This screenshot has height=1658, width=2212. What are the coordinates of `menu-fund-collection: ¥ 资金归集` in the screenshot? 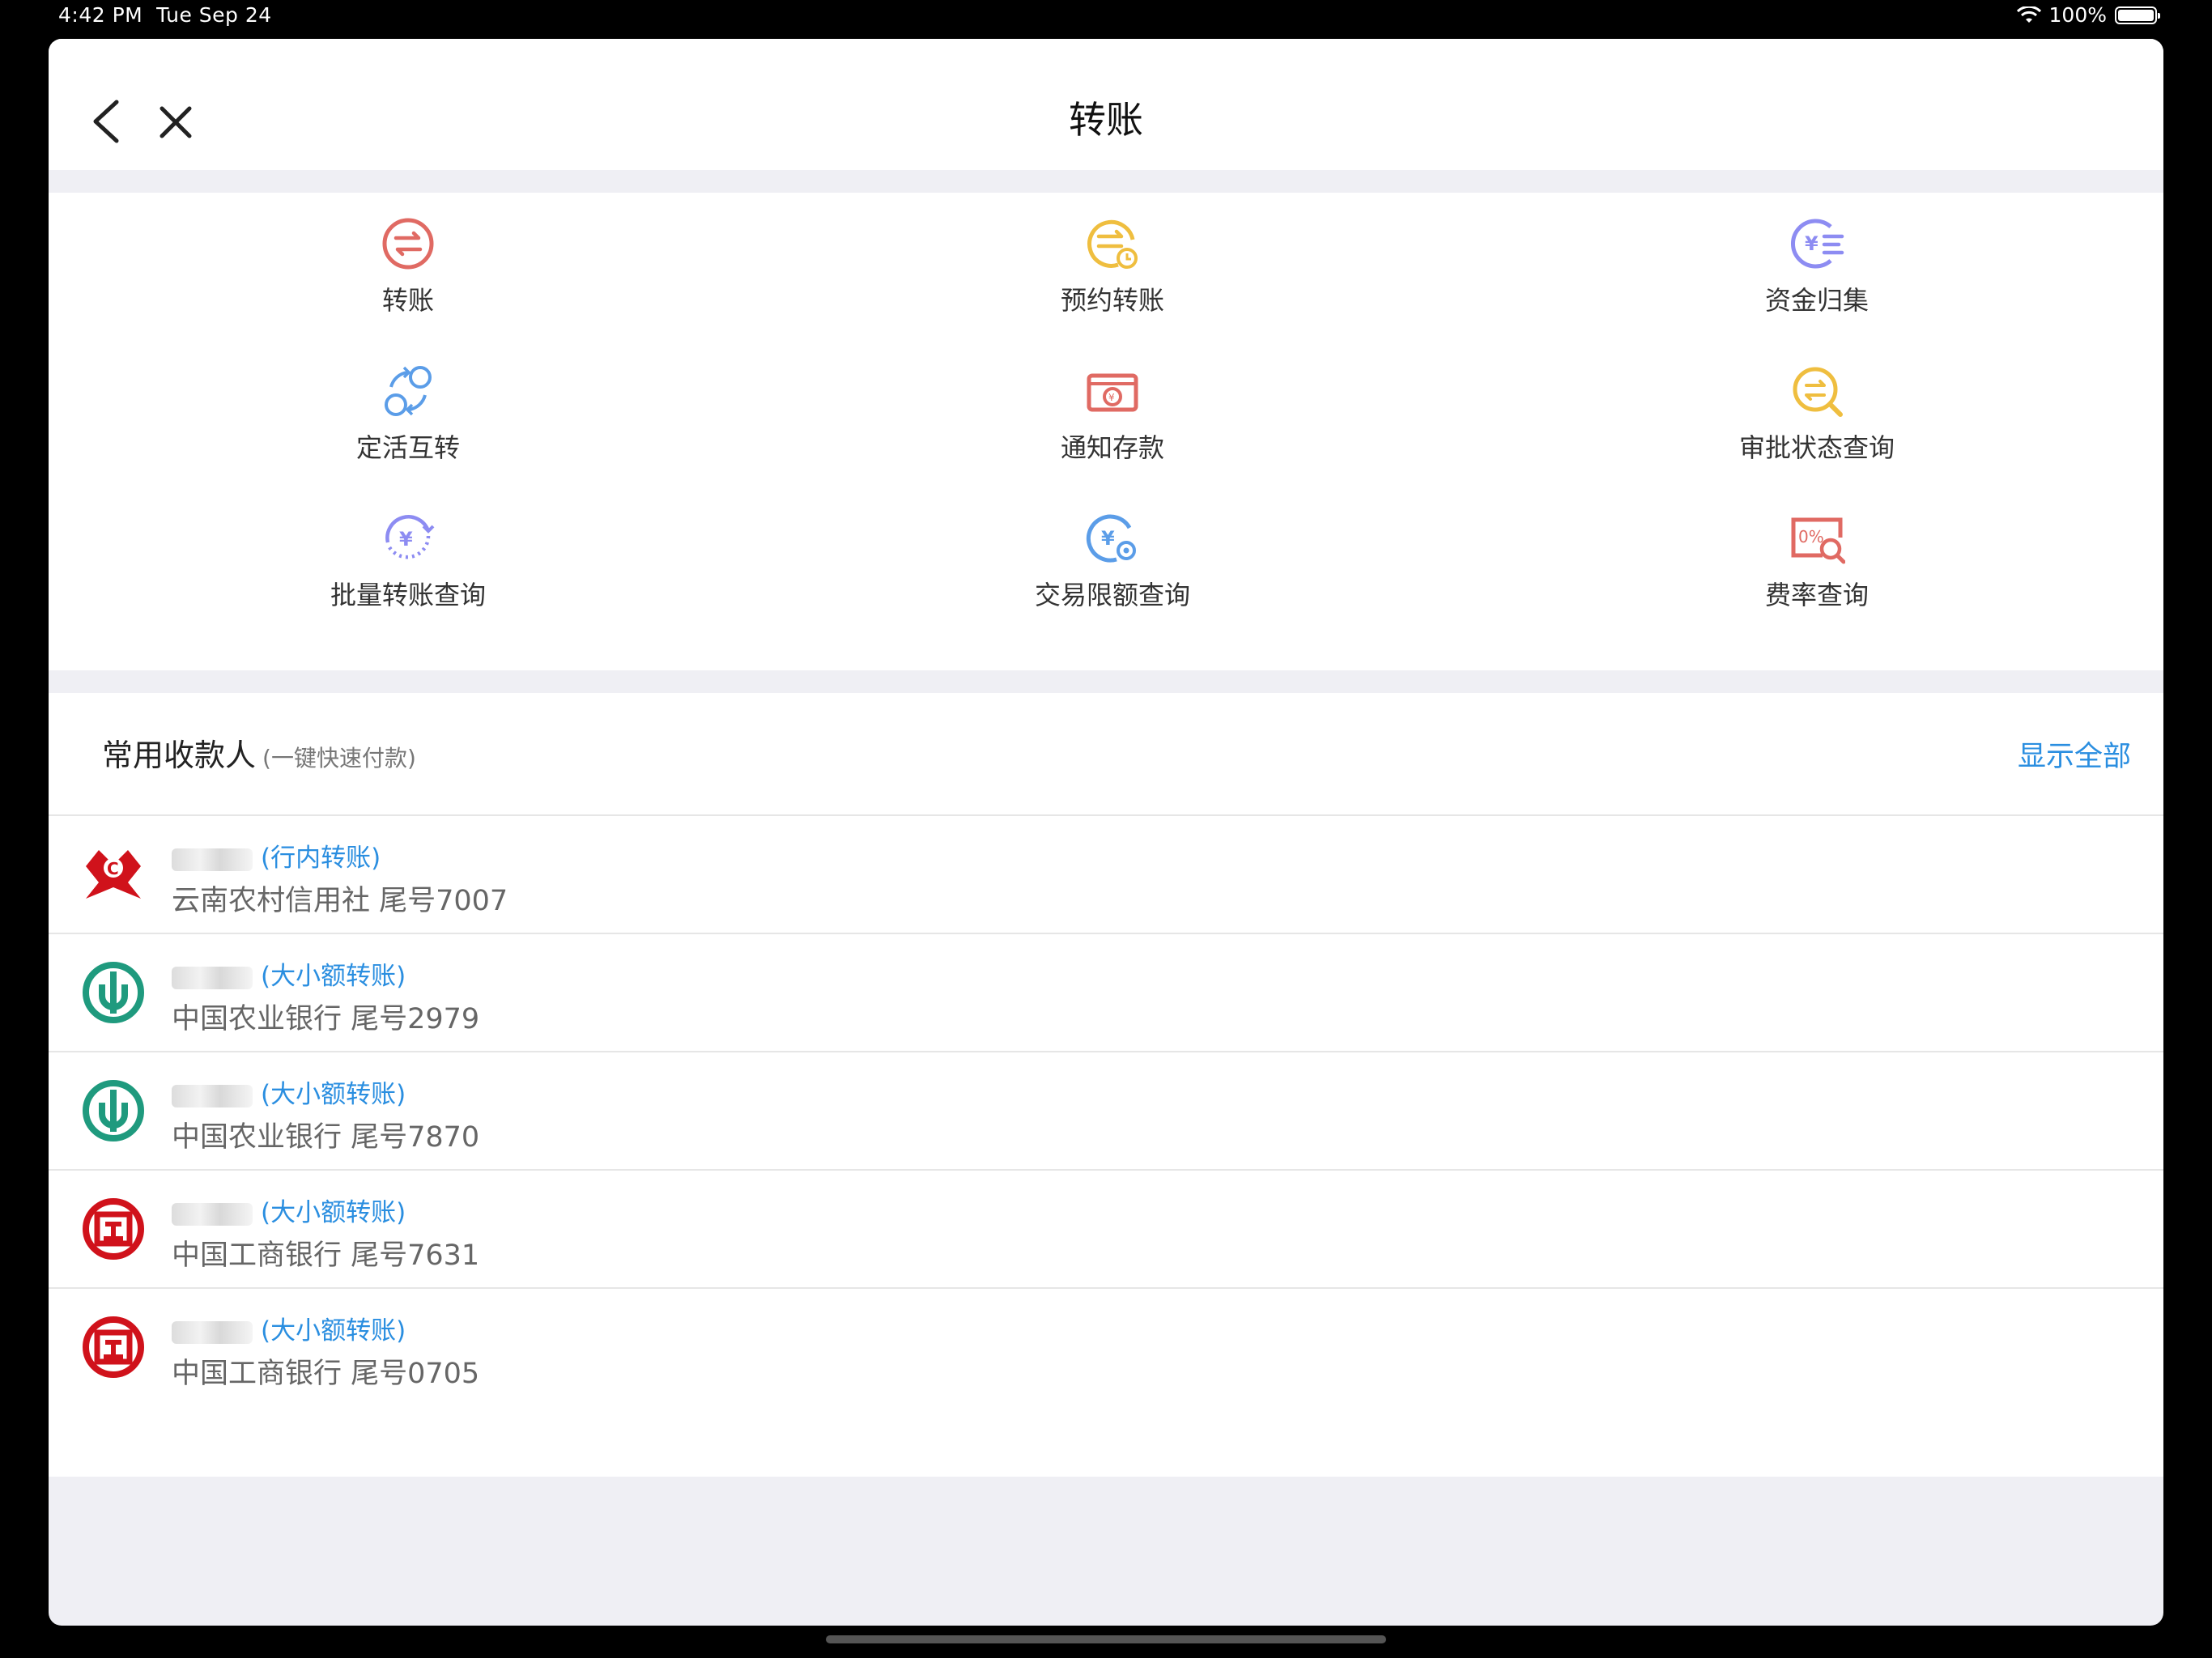 It's located at (1814, 266).